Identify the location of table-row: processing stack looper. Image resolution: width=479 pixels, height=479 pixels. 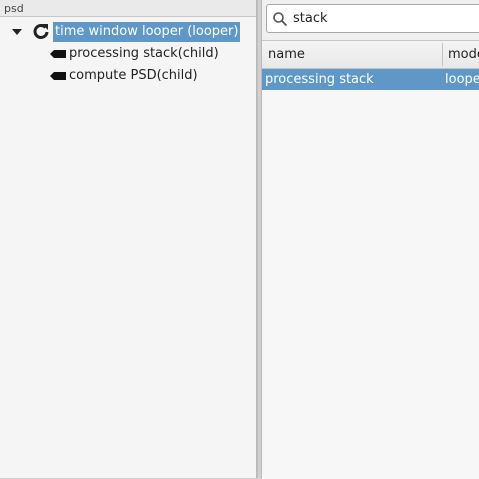
(370, 79).